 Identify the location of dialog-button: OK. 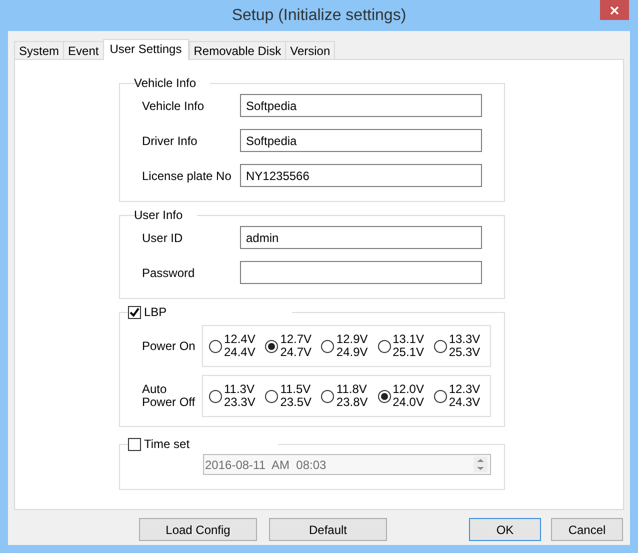
(505, 529).